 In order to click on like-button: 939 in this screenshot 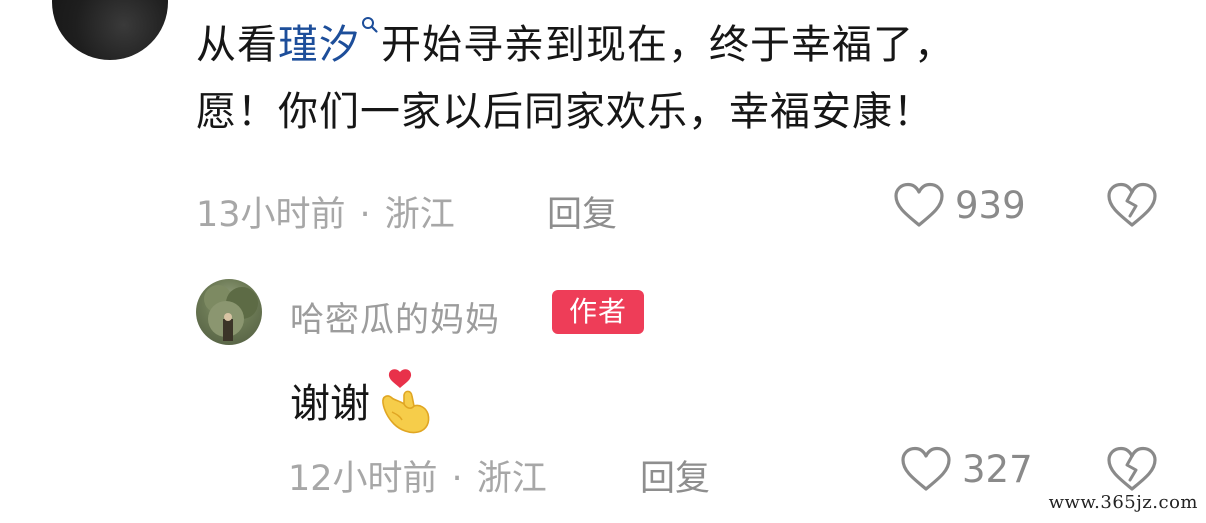, I will do `click(959, 205)`.